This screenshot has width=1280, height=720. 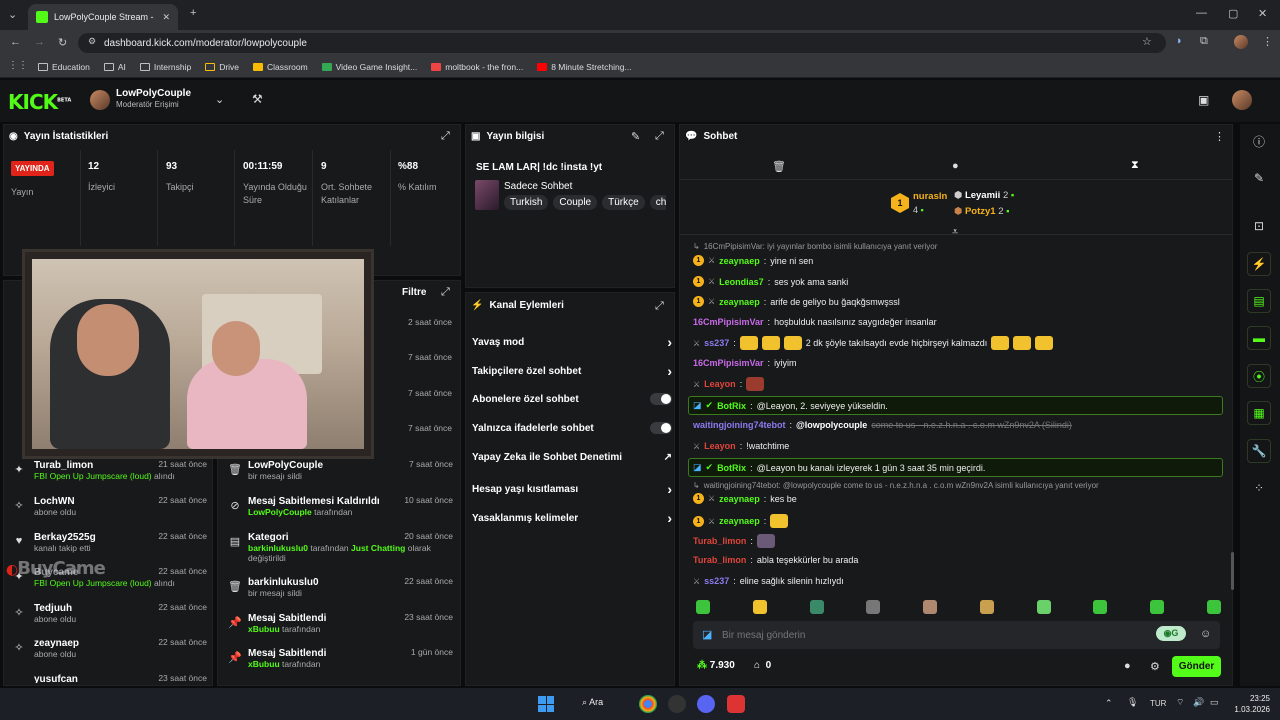 I want to click on chat-username: Leondias7, so click(x=741, y=282).